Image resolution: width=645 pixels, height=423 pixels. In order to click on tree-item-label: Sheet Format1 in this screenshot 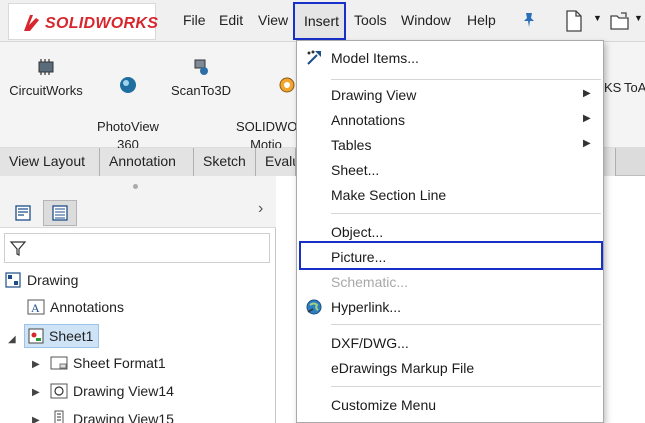, I will do `click(119, 363)`.